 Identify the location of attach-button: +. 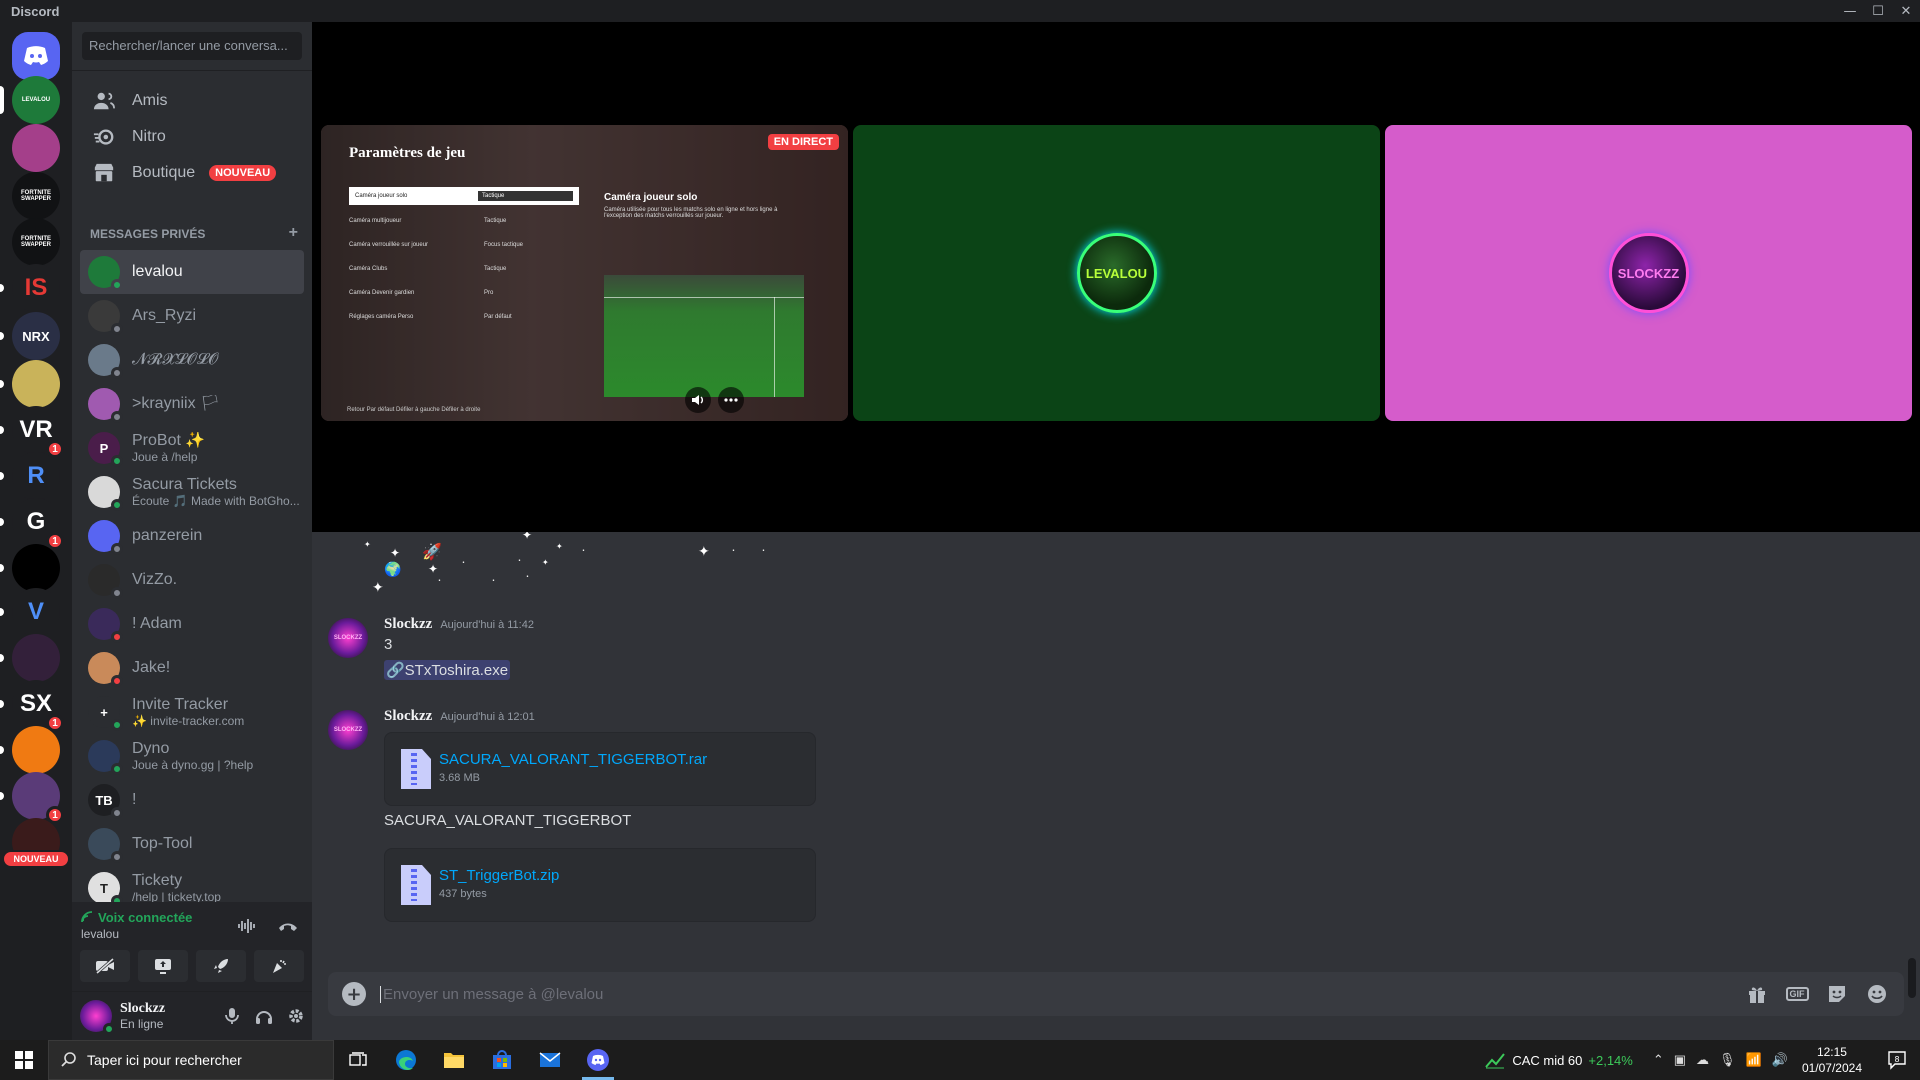
(354, 994).